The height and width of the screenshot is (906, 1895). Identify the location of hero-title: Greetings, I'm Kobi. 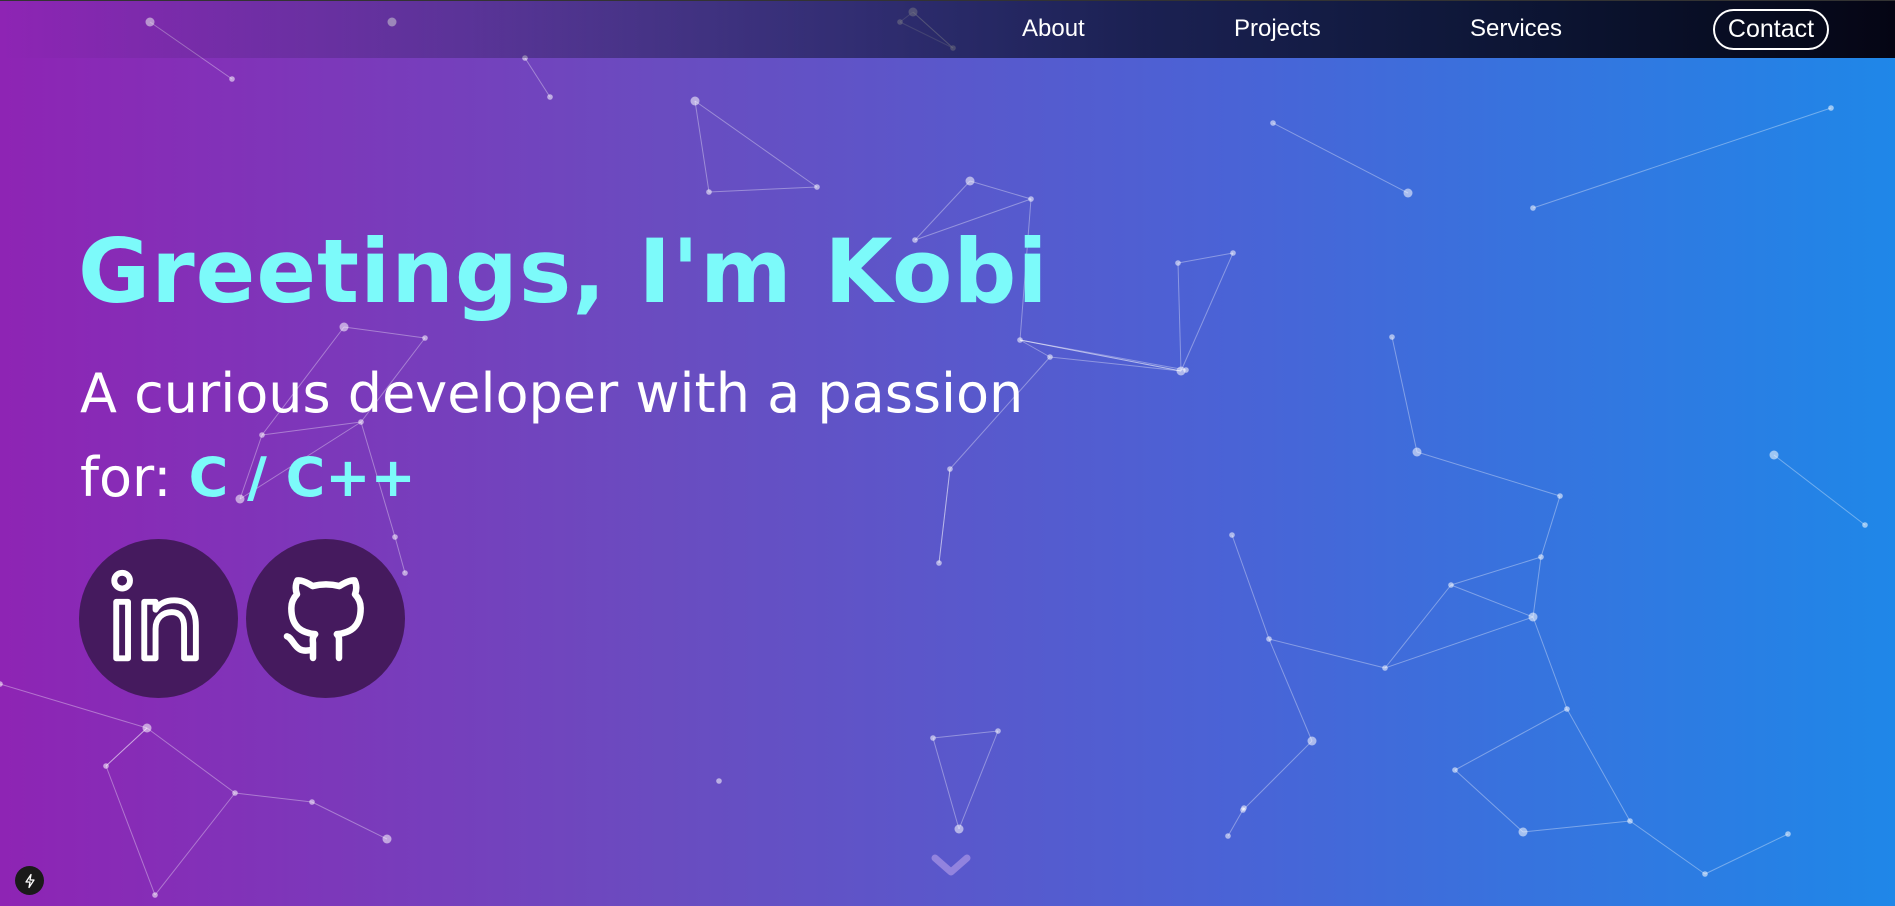
(563, 271).